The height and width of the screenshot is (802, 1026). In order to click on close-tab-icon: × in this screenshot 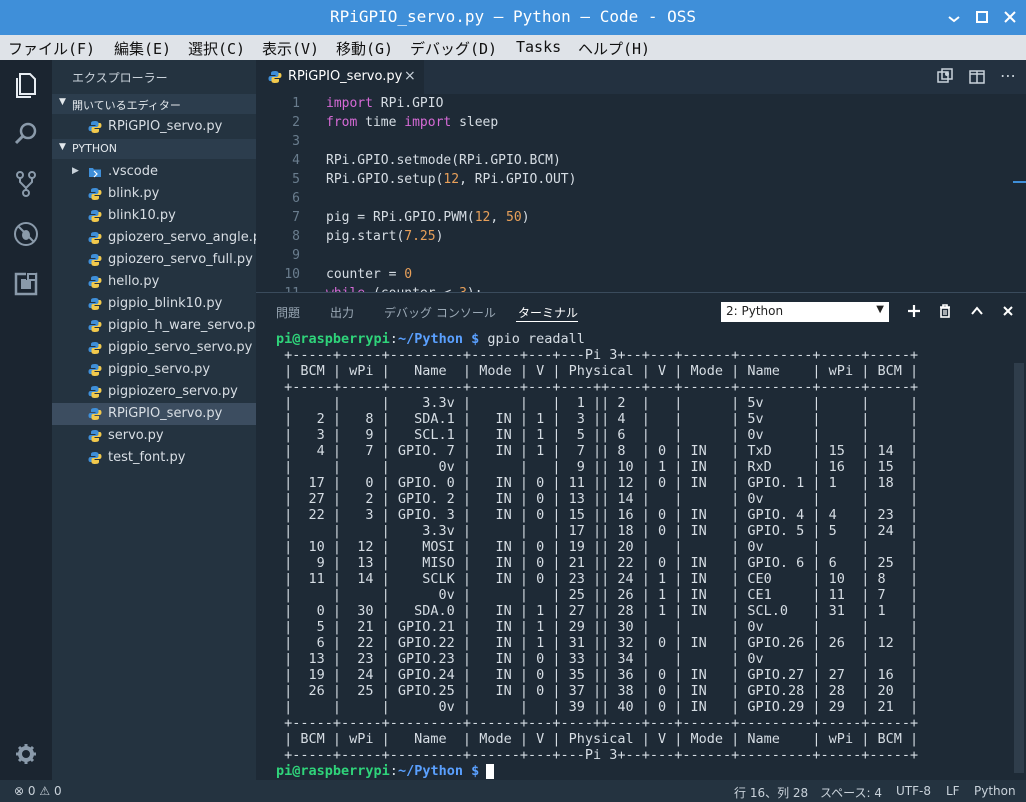, I will do `click(410, 76)`.